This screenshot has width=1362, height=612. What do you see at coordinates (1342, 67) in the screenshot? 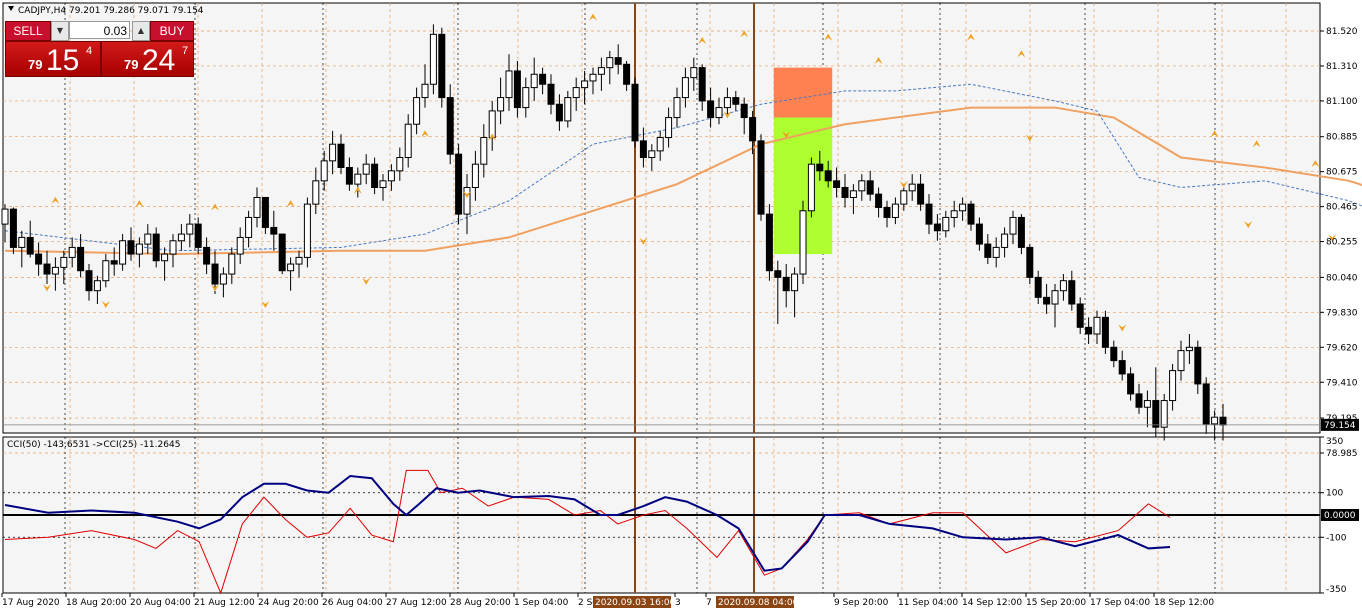
I see `price-tick-label: 81.310` at bounding box center [1342, 67].